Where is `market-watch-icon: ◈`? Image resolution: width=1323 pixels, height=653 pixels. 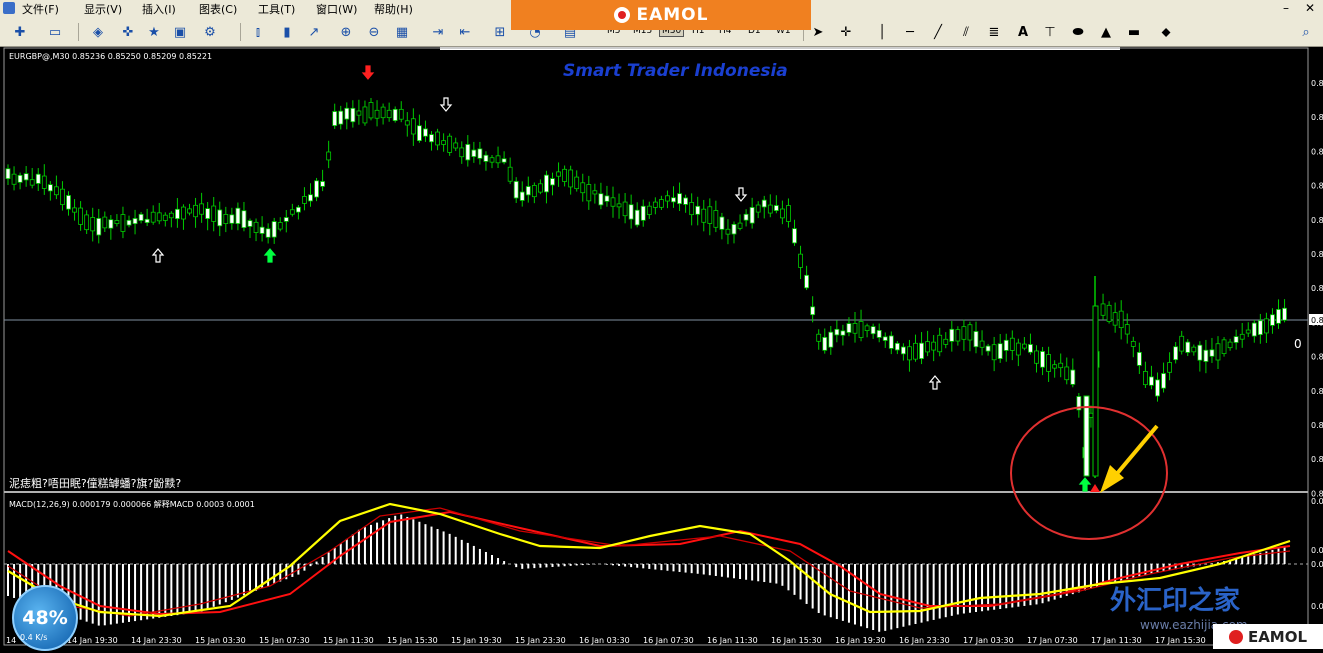
market-watch-icon: ◈ is located at coordinates (98, 32).